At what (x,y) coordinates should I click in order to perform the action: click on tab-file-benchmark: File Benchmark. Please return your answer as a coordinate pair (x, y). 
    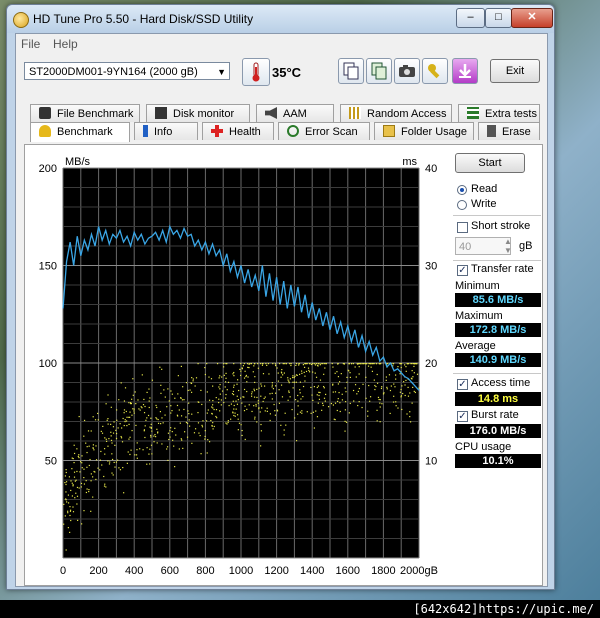
    Looking at the image, I should click on (85, 113).